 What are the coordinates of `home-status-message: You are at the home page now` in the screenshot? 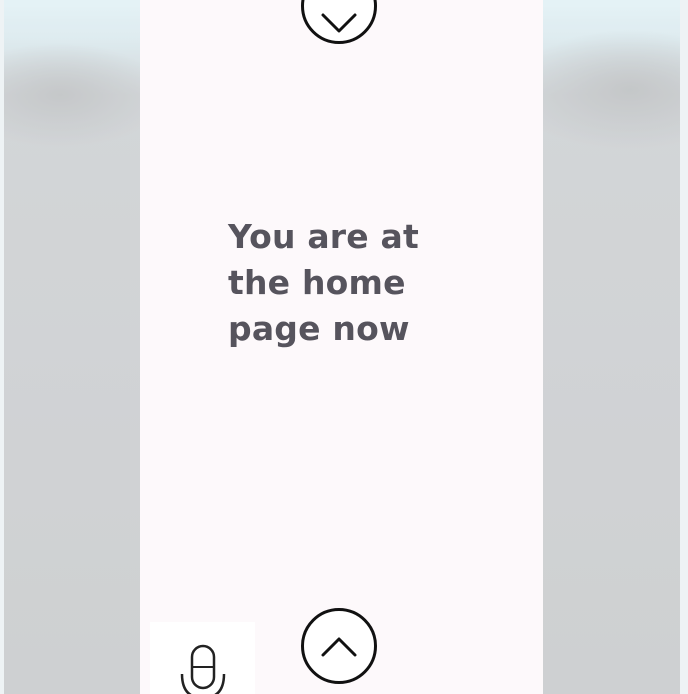 It's located at (323, 282).